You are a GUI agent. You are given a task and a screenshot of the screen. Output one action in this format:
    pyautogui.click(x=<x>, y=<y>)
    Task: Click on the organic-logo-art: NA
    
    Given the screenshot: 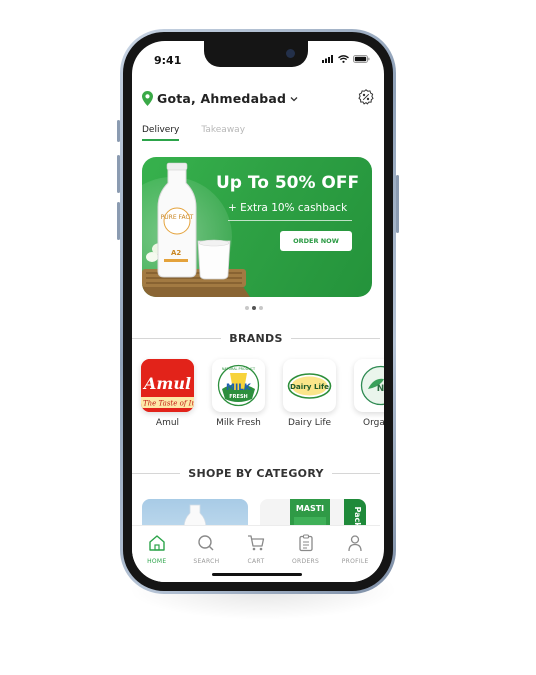 What is the action you would take?
    pyautogui.click(x=372, y=385)
    